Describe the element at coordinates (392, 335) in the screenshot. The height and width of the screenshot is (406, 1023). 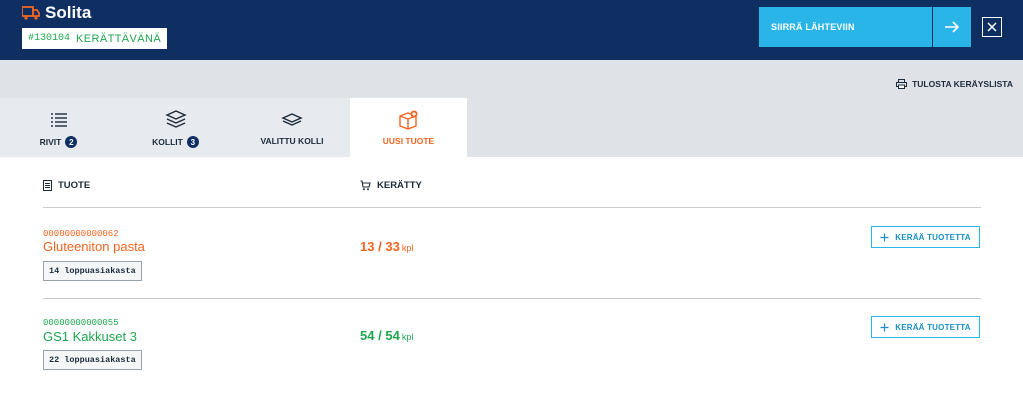
I see `total-count: 54` at that location.